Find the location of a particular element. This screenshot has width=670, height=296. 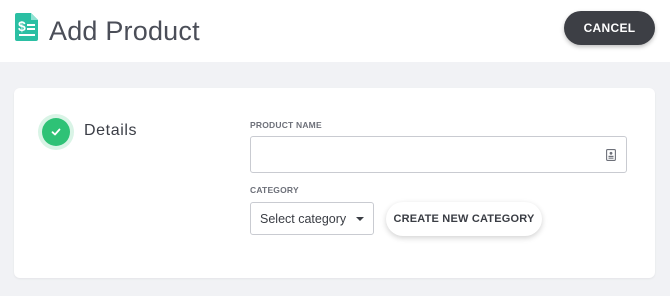

product-name-label: PRODUCT NAME is located at coordinates (286, 125).